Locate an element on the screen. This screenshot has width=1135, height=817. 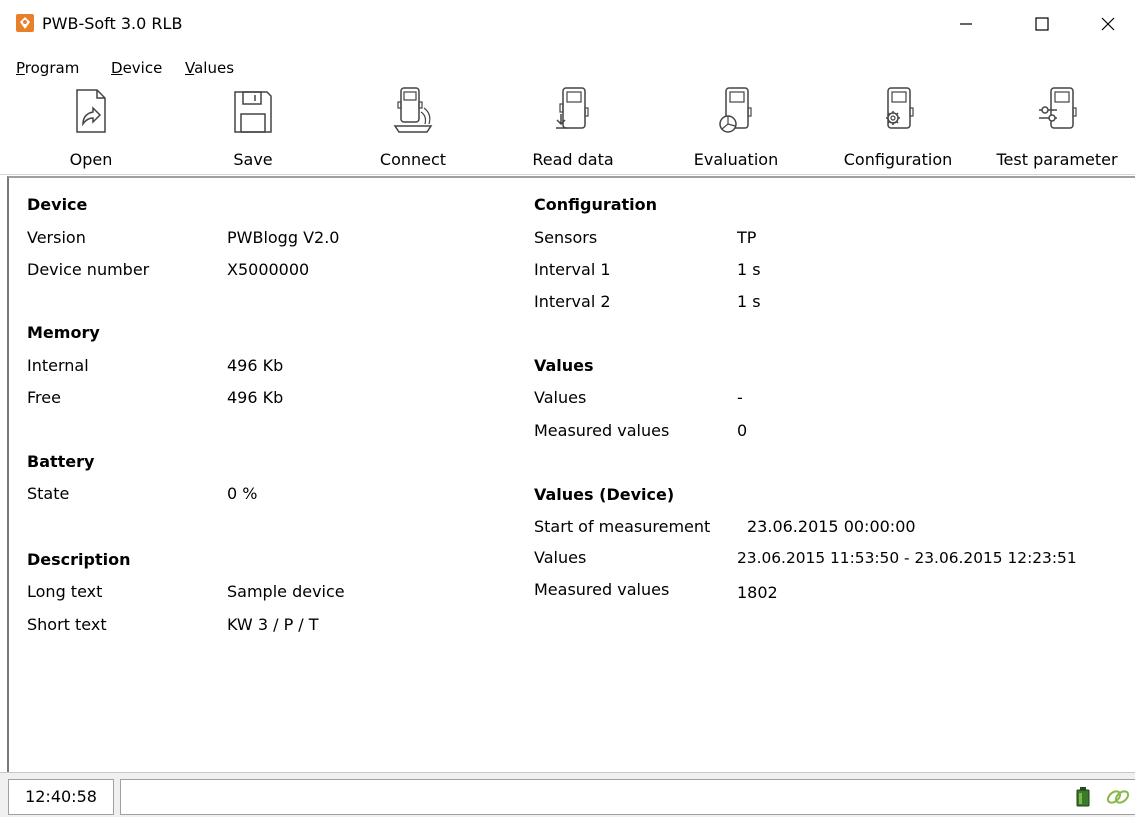
menu-device-accel: D is located at coordinates (117, 68).